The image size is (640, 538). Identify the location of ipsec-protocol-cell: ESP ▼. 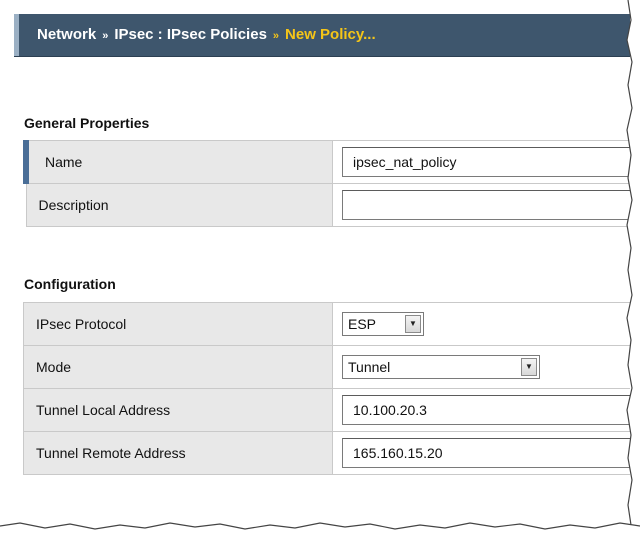
(481, 324).